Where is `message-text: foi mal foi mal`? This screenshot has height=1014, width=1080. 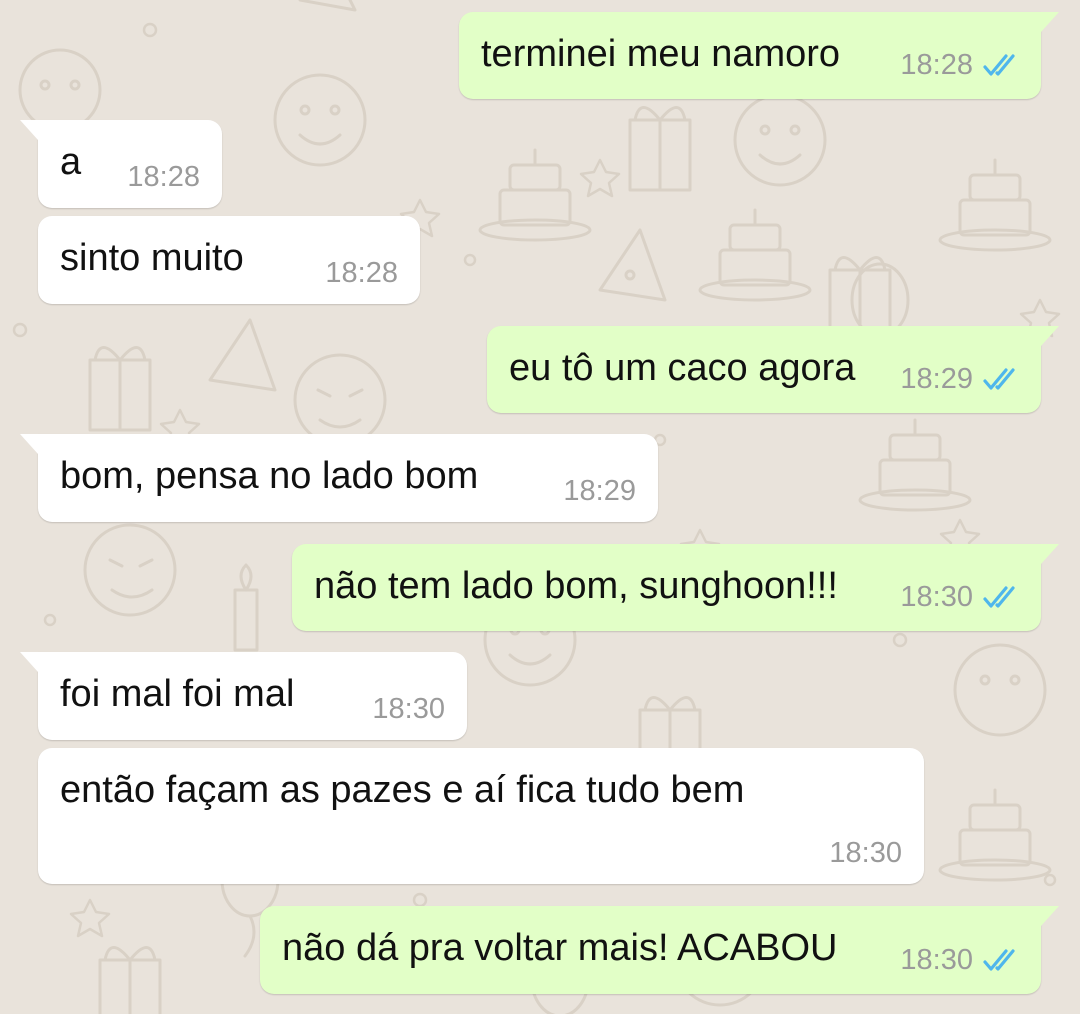
message-text: foi mal foi mal is located at coordinates (177, 694).